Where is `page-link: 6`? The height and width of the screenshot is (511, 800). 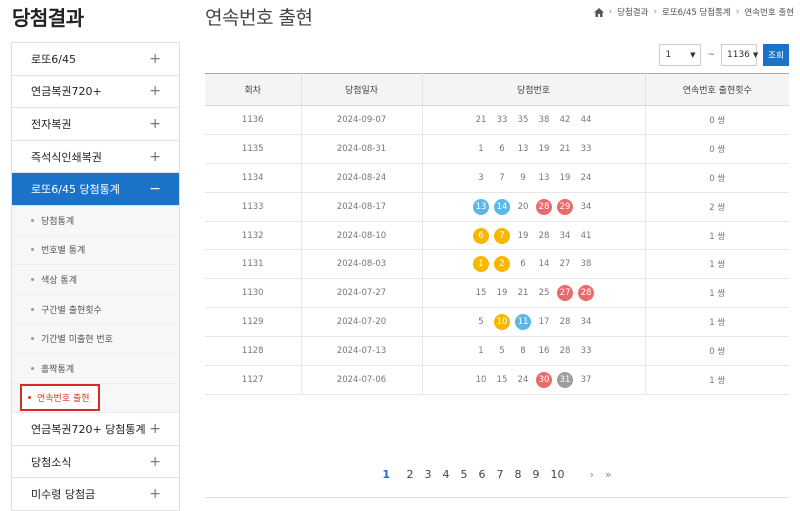 page-link: 6 is located at coordinates (482, 474).